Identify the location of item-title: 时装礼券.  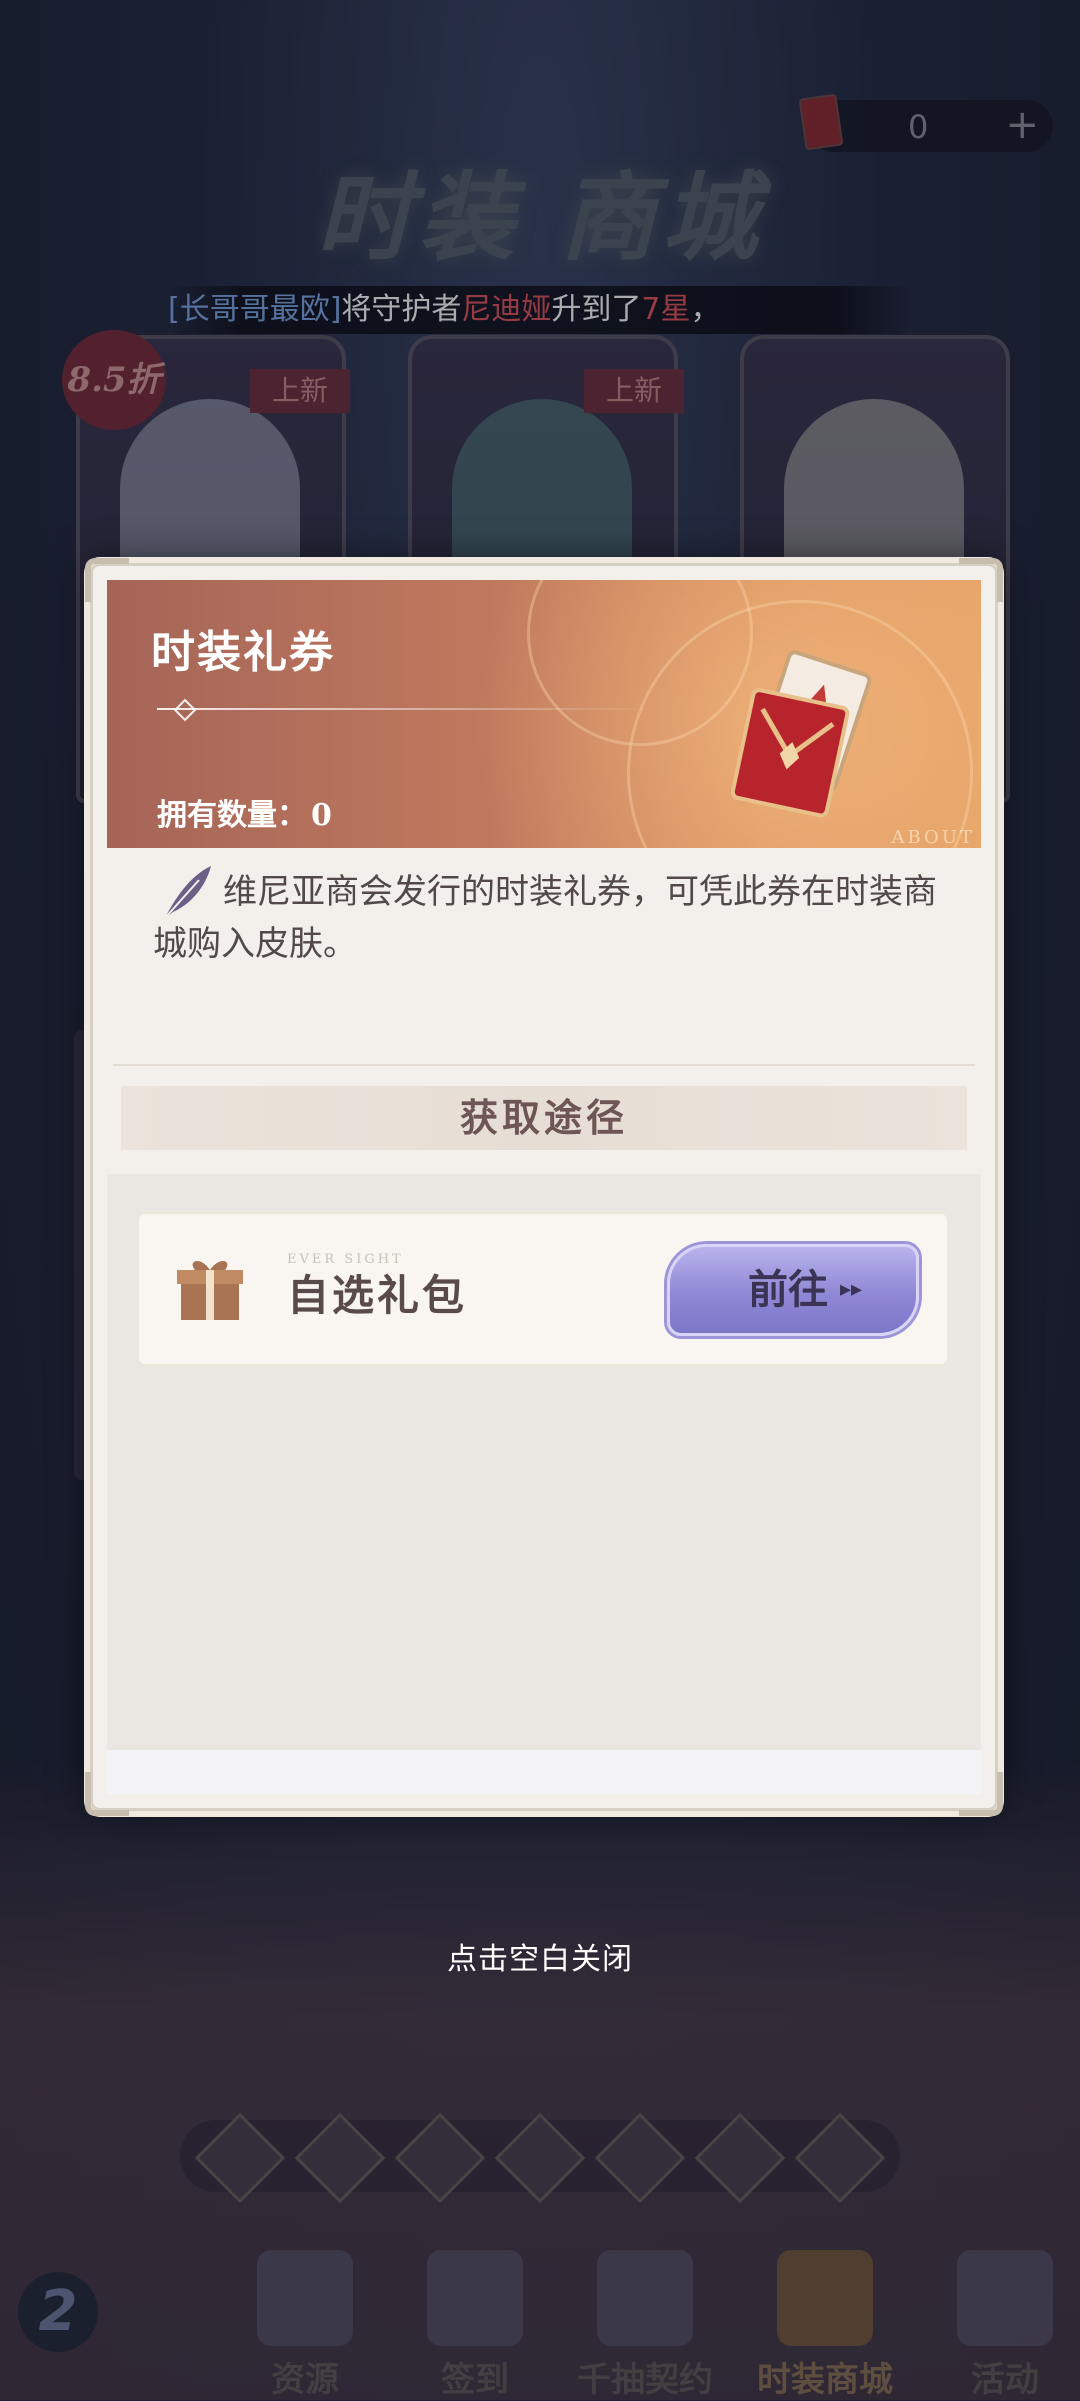
(243, 652).